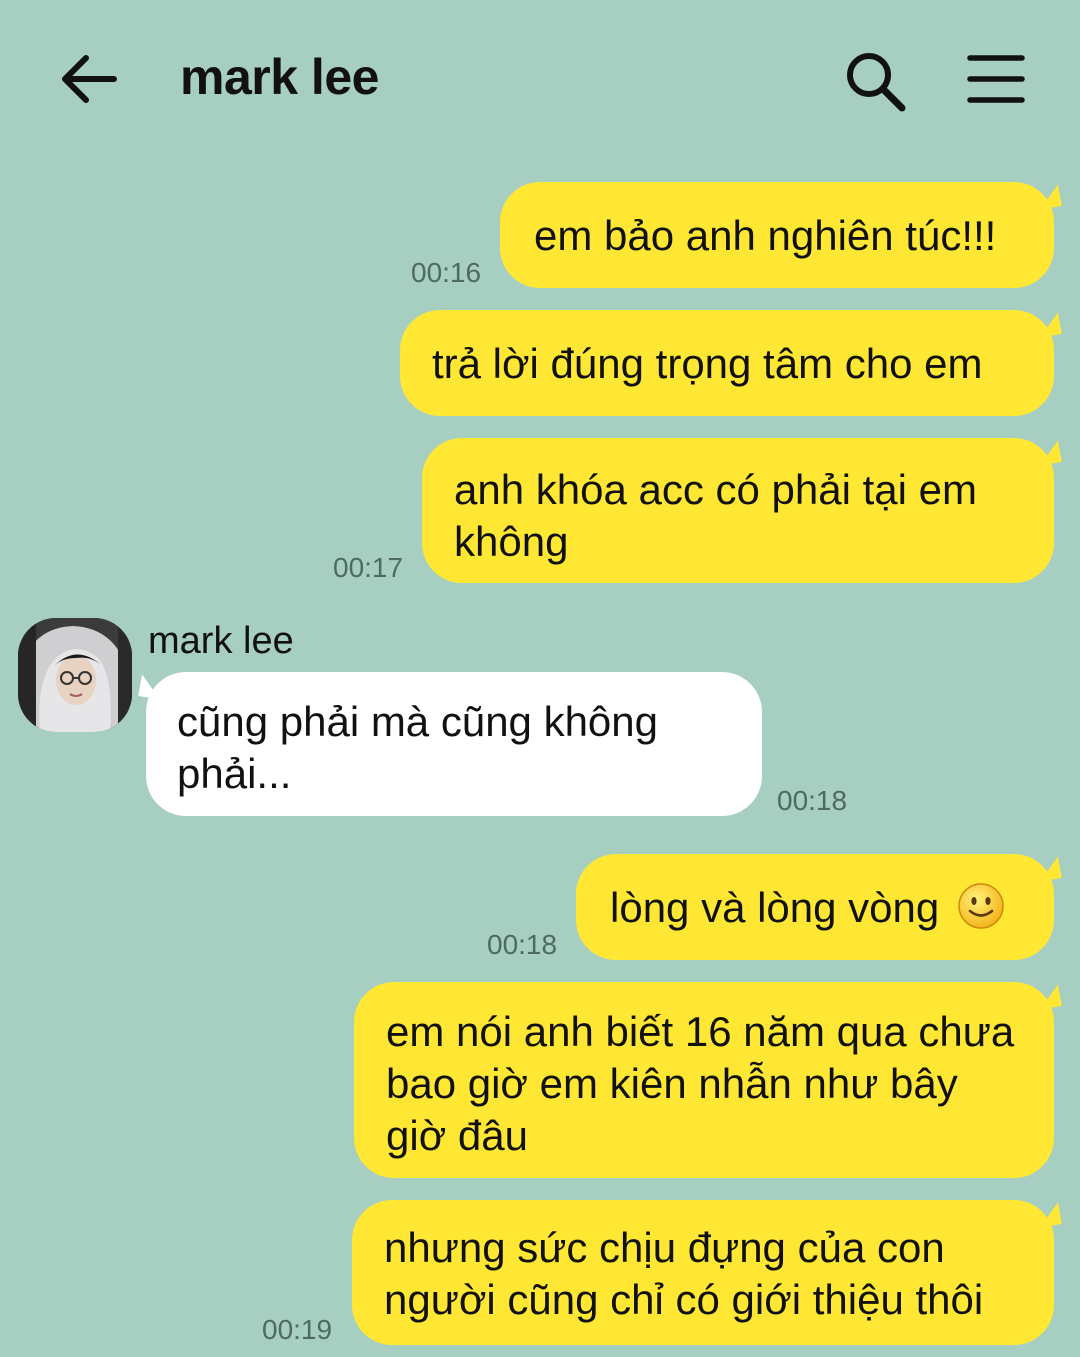 The height and width of the screenshot is (1357, 1080). Describe the element at coordinates (279, 77) in the screenshot. I see `chat-title: mark lee` at that location.